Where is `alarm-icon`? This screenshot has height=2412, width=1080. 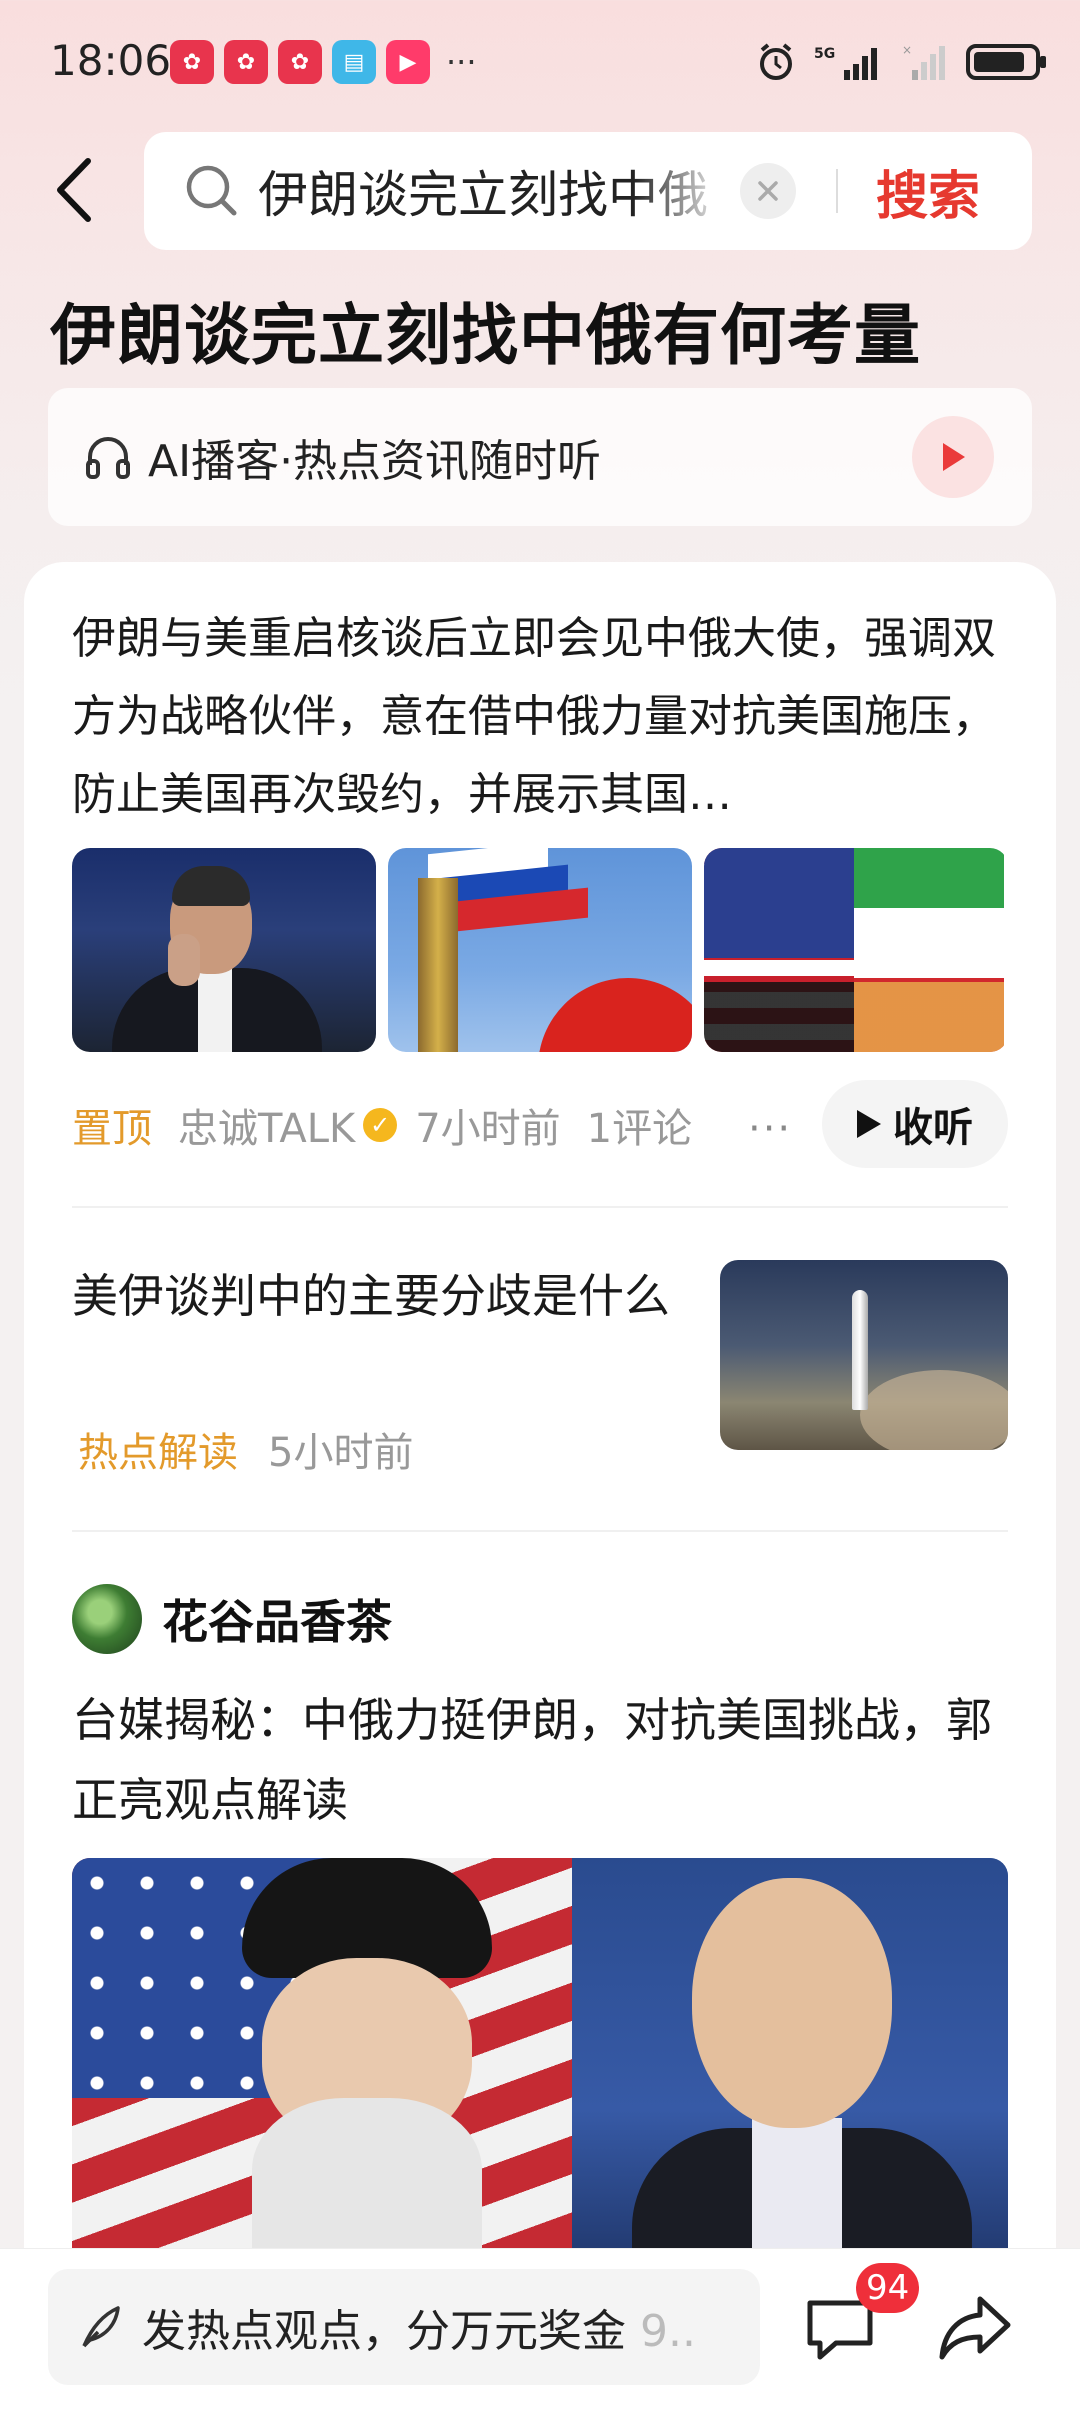
alarm-icon is located at coordinates (776, 61).